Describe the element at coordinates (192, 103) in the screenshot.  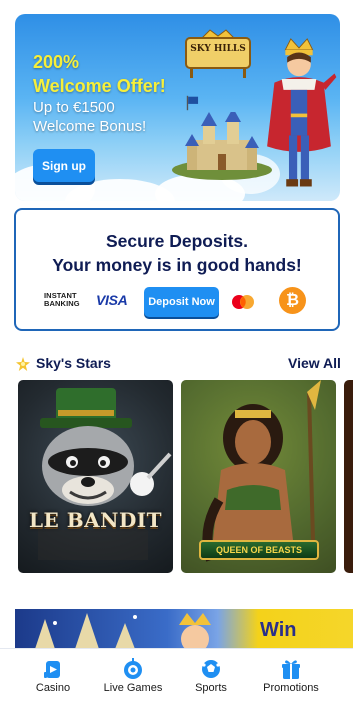
I see `flag-icon` at that location.